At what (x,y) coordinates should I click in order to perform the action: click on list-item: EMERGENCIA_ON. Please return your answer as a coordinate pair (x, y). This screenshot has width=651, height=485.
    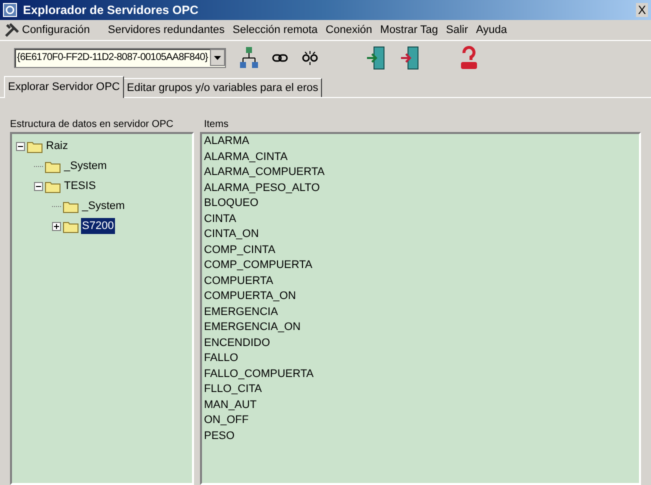
    Looking at the image, I should click on (252, 328).